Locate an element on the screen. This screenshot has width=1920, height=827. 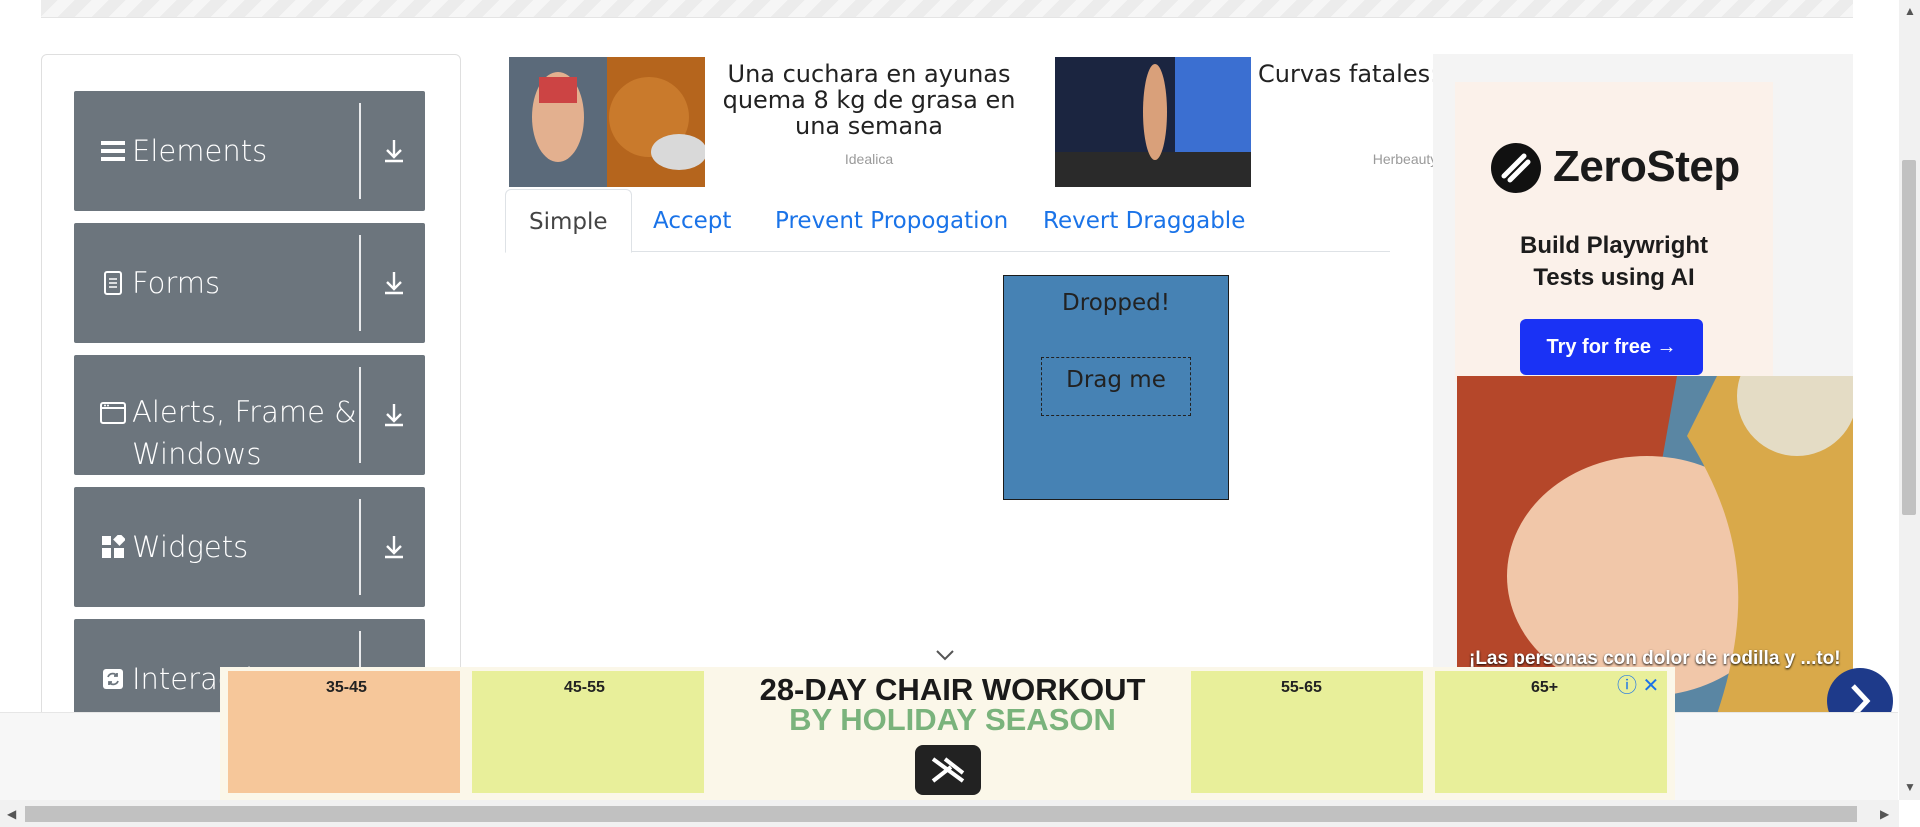
ad-panel-1: 35-45 is located at coordinates (344, 732).